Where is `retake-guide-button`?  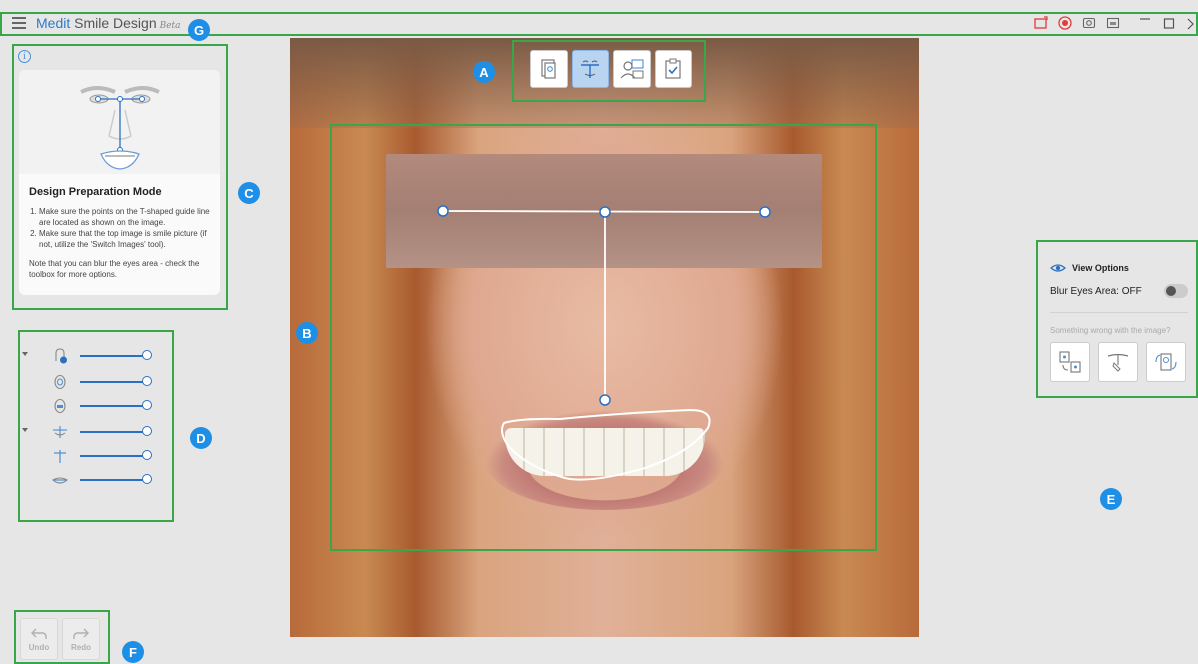 retake-guide-button is located at coordinates (1118, 362).